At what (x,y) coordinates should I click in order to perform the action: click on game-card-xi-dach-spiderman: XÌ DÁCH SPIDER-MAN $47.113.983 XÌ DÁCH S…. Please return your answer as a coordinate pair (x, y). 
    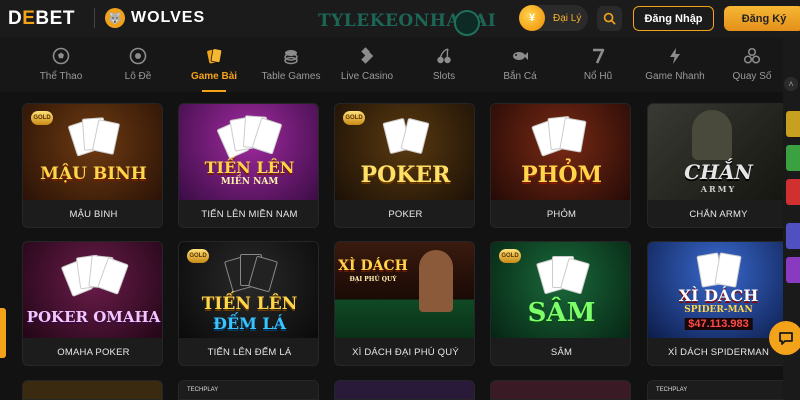
    Looking at the image, I should click on (717, 303).